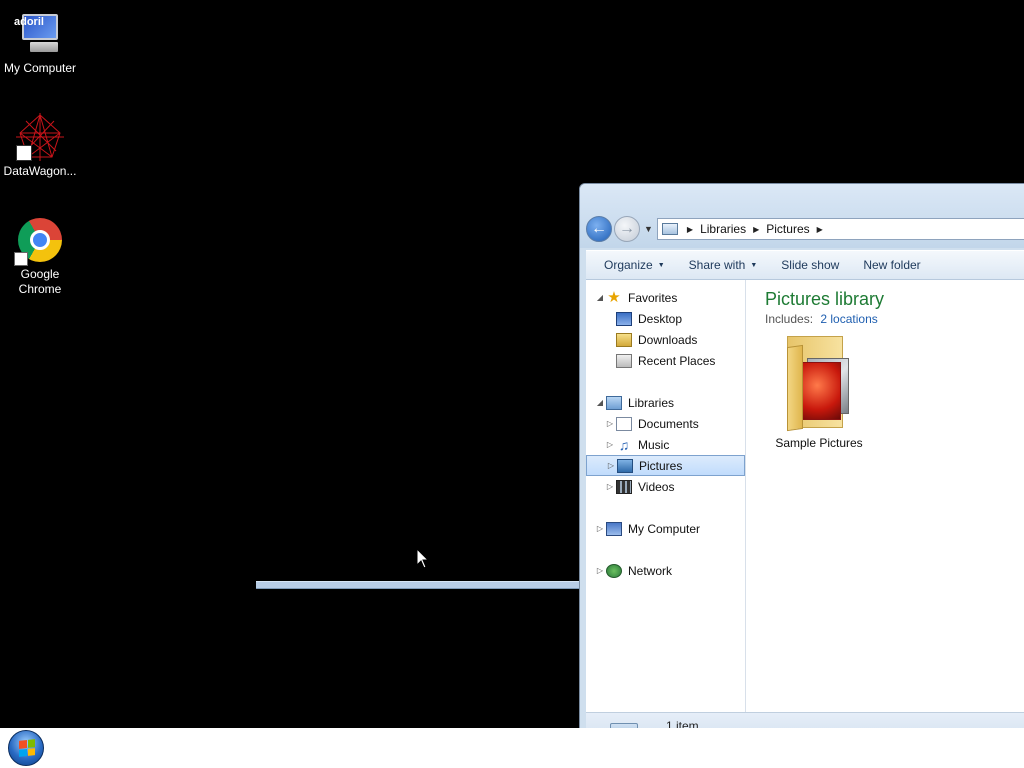  I want to click on library-includes: Includes: 2 locations, so click(894, 319).